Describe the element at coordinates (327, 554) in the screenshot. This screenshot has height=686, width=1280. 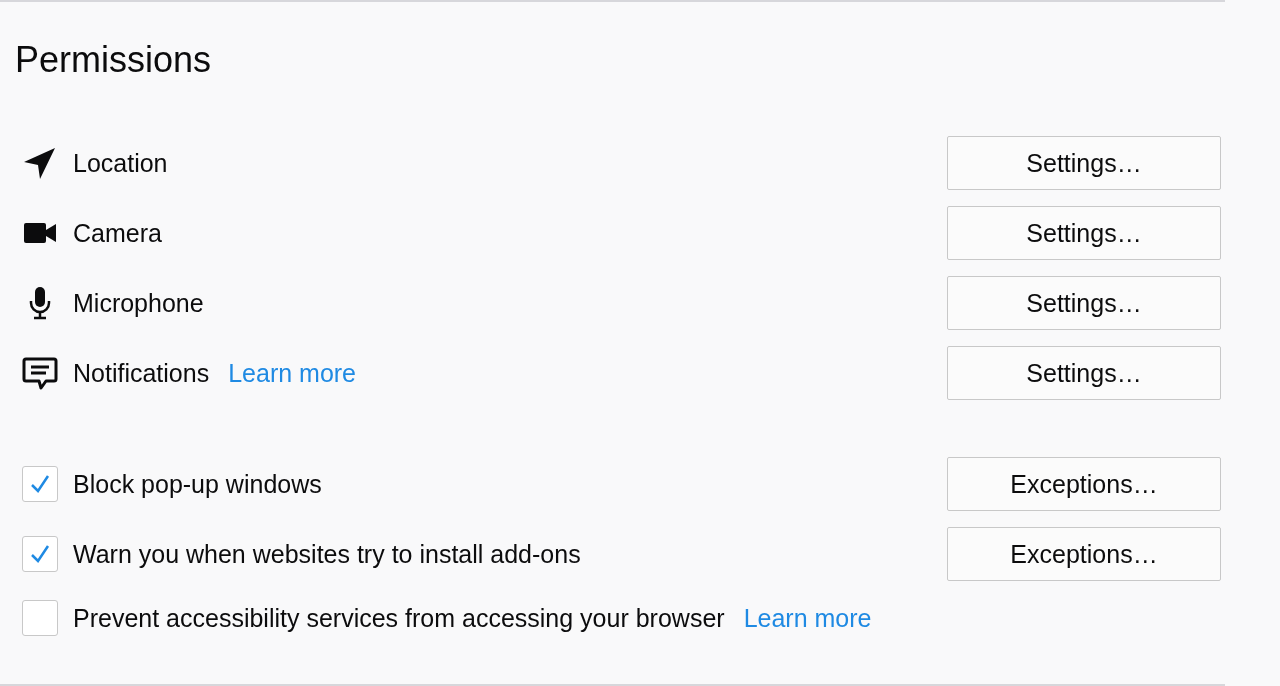
I see `option-label: Warn you when websites try to install add-ons` at that location.